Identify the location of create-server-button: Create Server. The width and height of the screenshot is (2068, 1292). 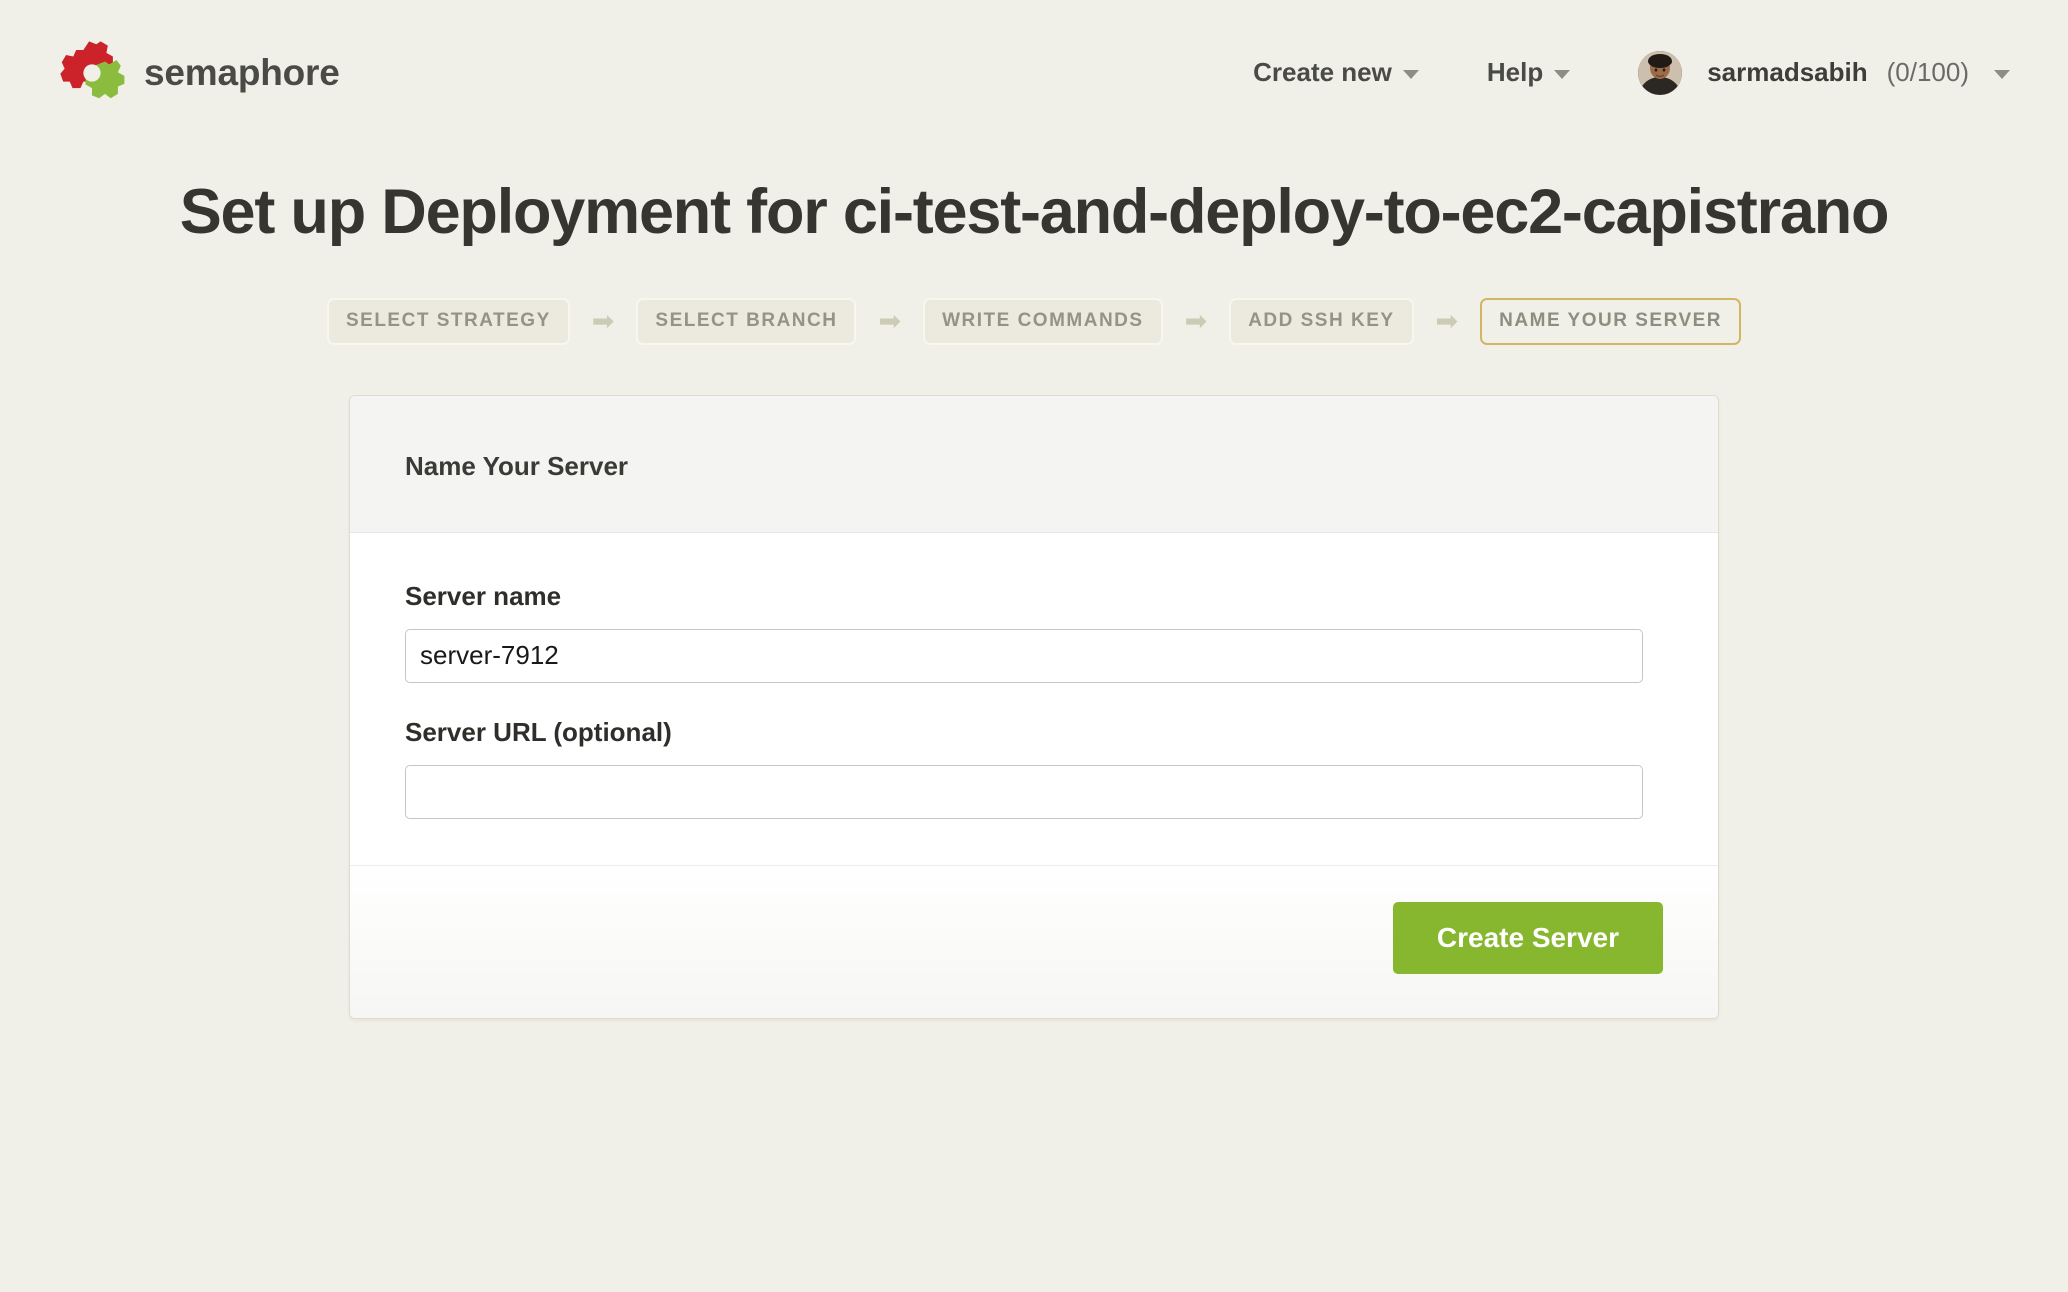
(1527, 937).